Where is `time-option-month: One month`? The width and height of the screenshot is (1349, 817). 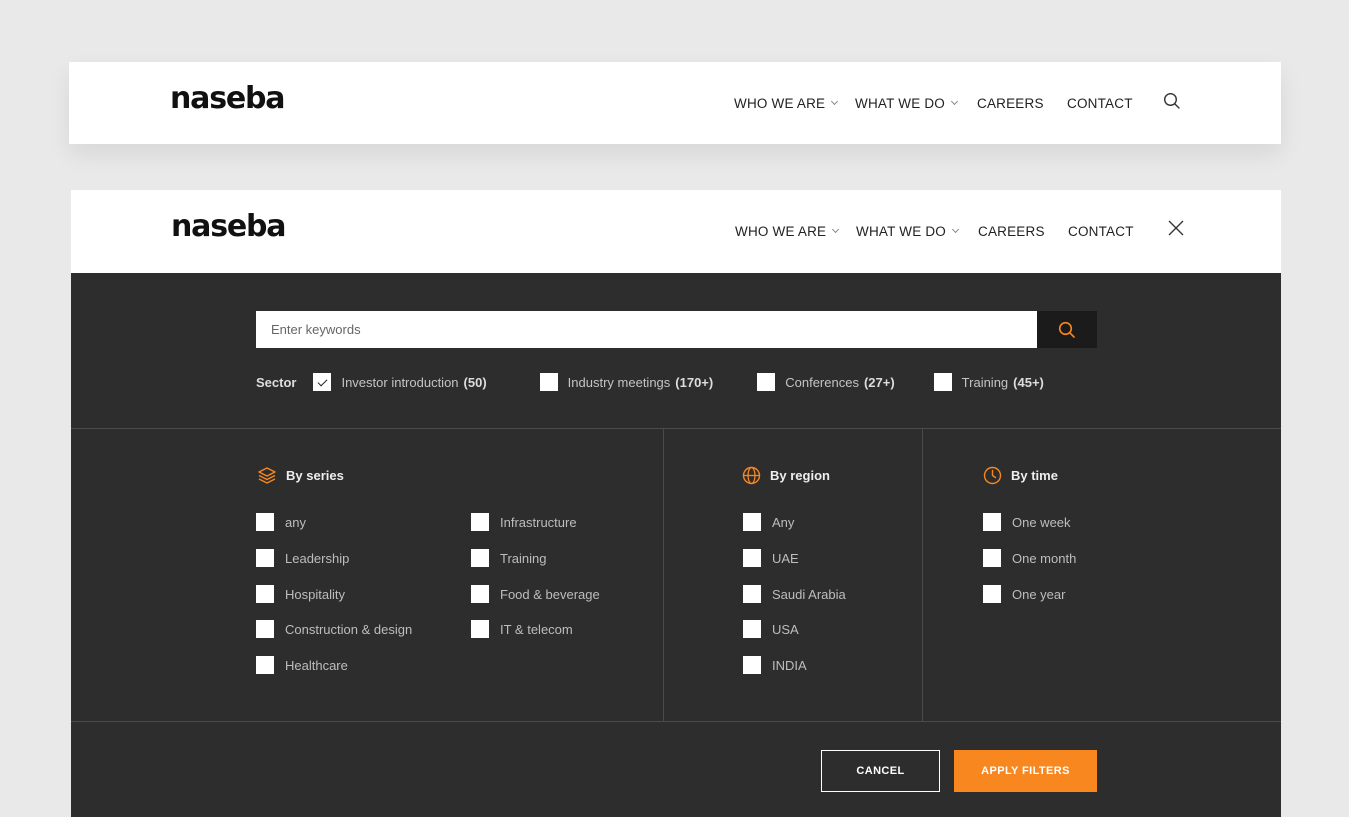
time-option-month: One month is located at coordinates (1029, 558).